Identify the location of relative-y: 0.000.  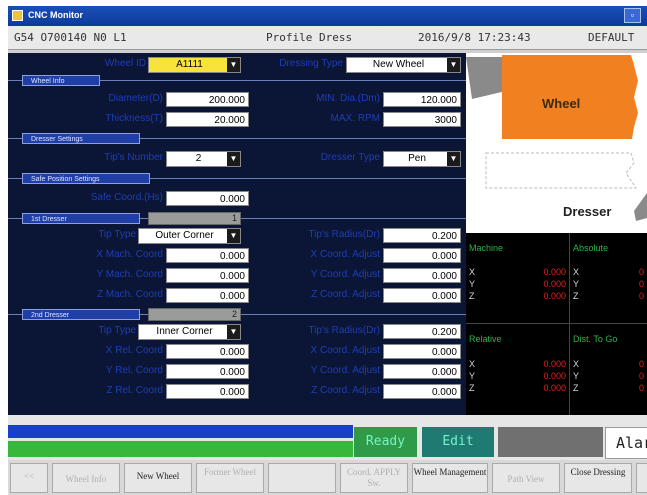
(554, 376).